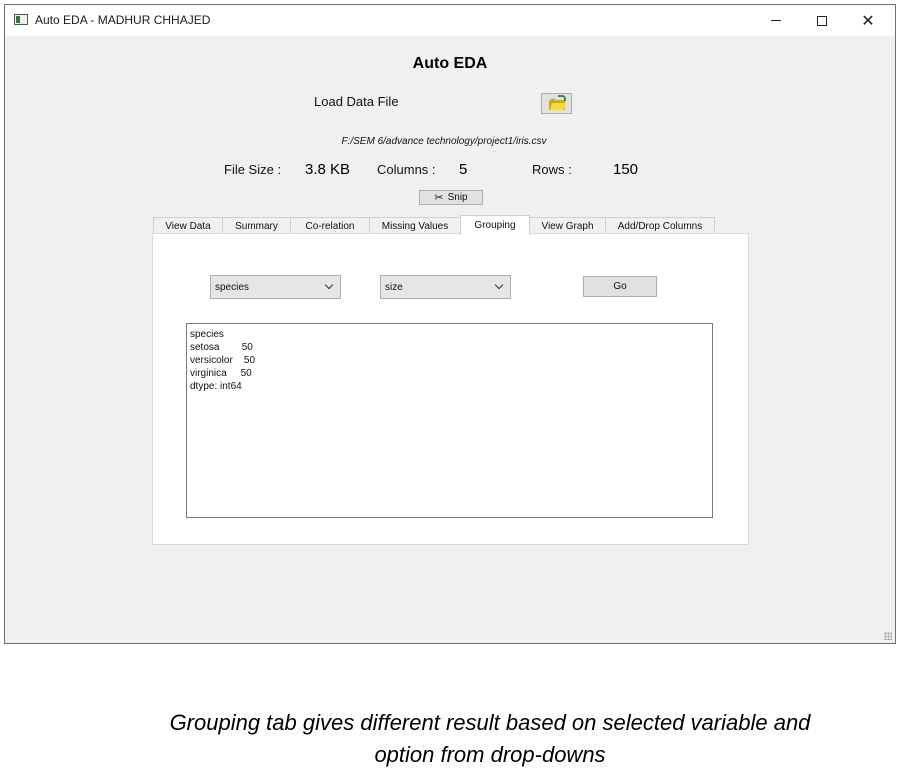  What do you see at coordinates (207, 334) in the screenshot?
I see `output-line: species` at bounding box center [207, 334].